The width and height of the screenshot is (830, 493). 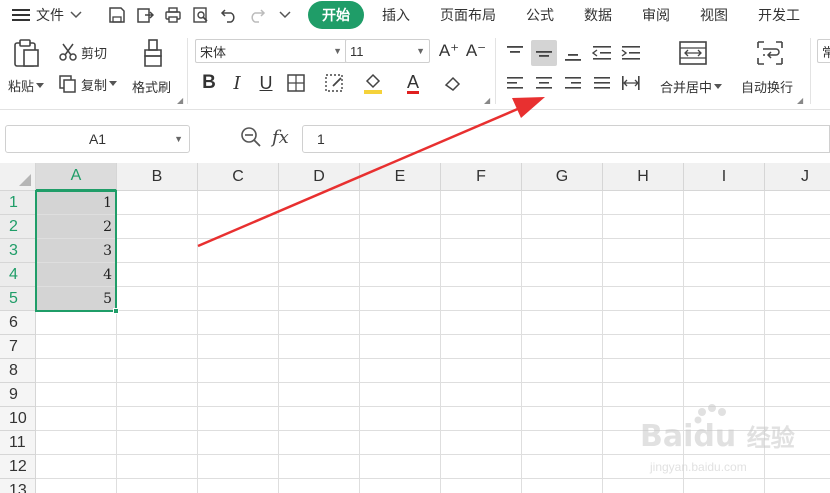 What do you see at coordinates (319, 299) in the screenshot?
I see `cell-d5` at bounding box center [319, 299].